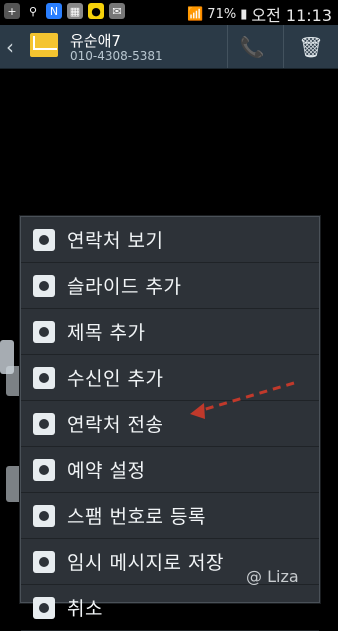 The image size is (338, 631). Describe the element at coordinates (170, 240) in the screenshot. I see `menu-item: 연락처 보기` at that location.